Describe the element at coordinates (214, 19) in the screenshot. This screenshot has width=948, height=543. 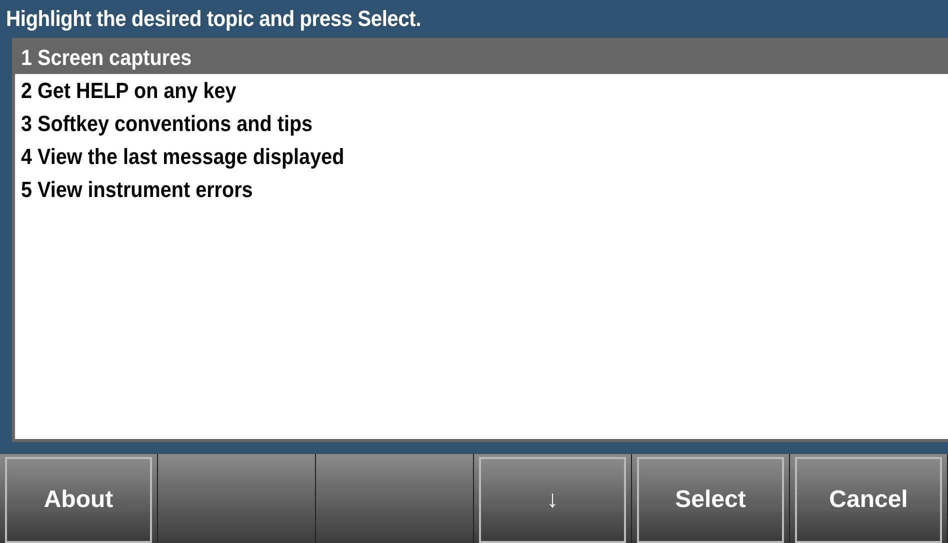
I see `prompt-title: Highlight the desired topic and press Select.` at that location.